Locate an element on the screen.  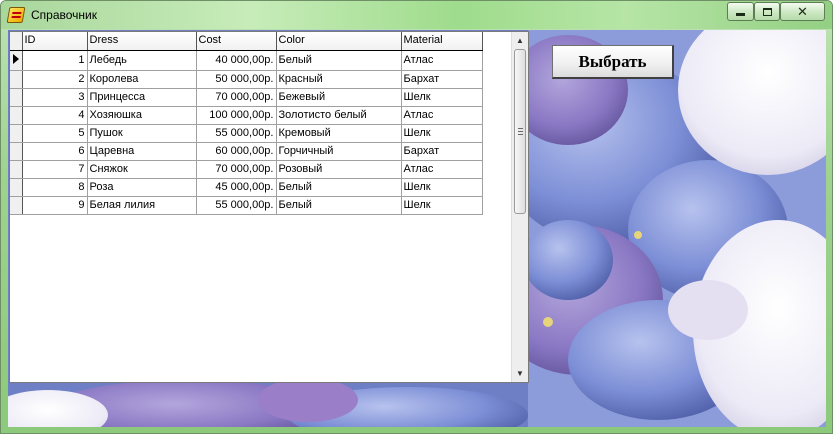
cell-id: 8 is located at coordinates (55, 187).